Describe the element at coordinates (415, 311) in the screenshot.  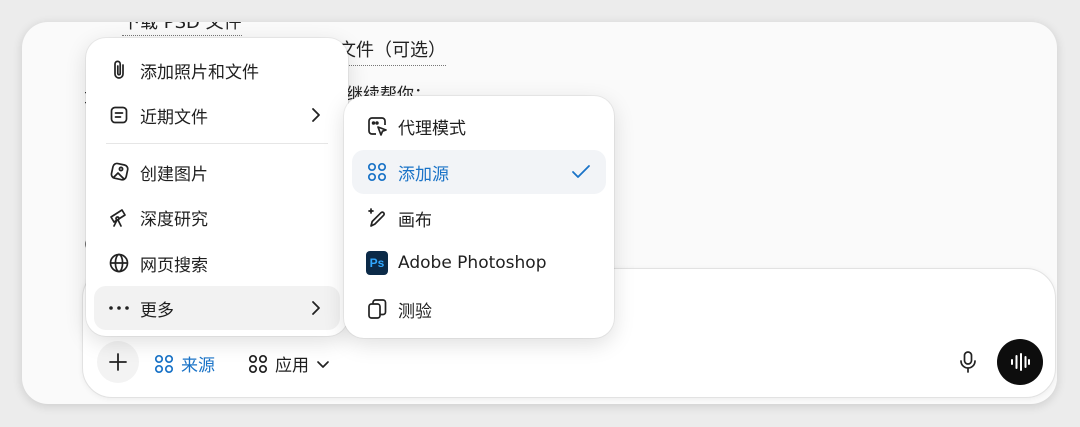
I see `menu-item-label: 测验` at that location.